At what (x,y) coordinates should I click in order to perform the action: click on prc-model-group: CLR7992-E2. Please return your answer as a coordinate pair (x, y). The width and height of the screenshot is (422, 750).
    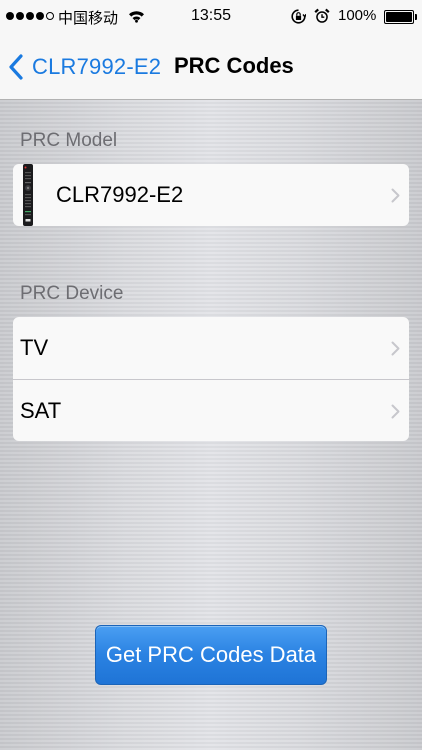
    Looking at the image, I should click on (211, 195).